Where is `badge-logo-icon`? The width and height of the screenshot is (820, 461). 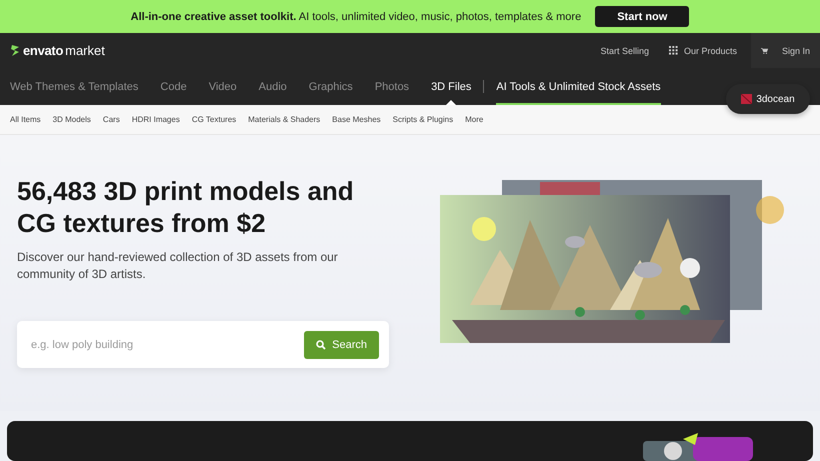
badge-logo-icon is located at coordinates (746, 99).